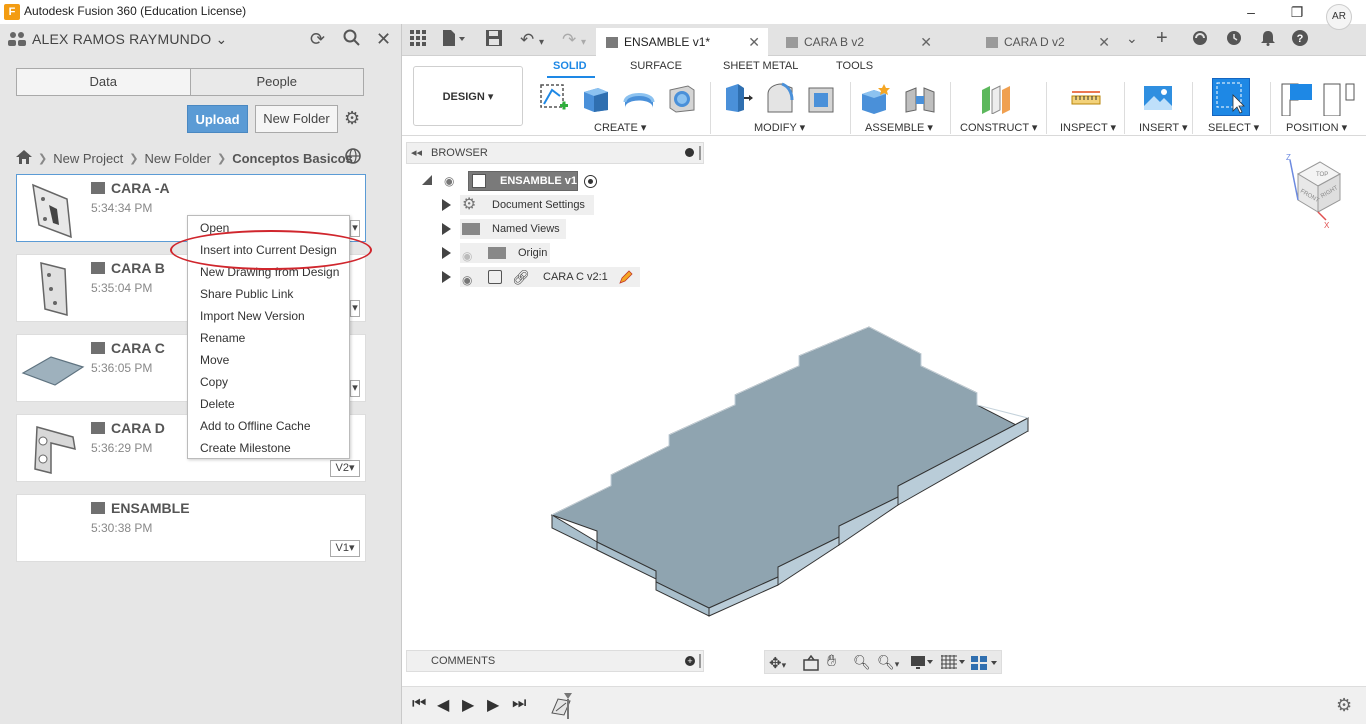 This screenshot has width=1366, height=724. I want to click on grid-settings-icon, so click(953, 664).